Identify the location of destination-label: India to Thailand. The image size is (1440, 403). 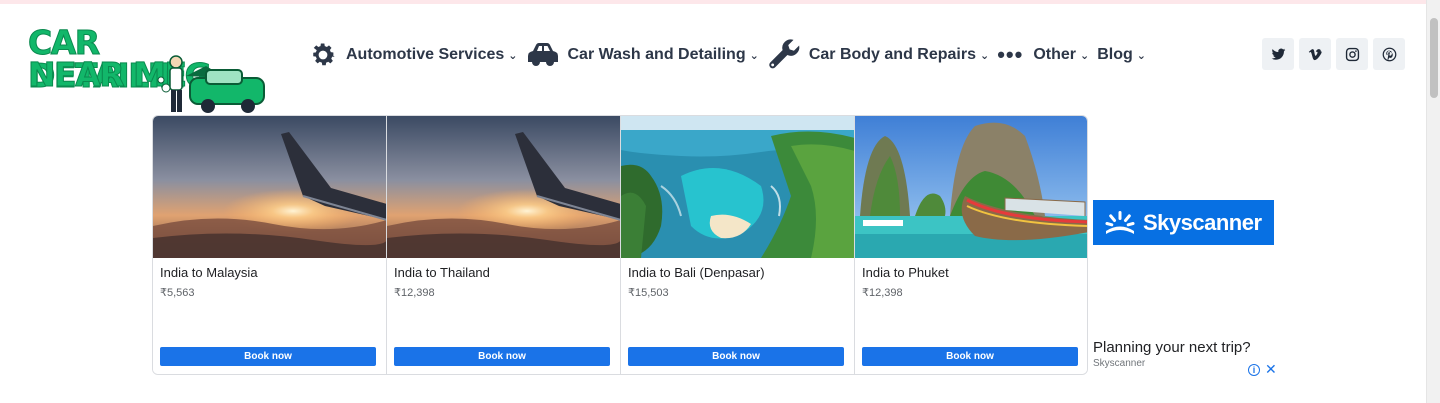
(442, 272).